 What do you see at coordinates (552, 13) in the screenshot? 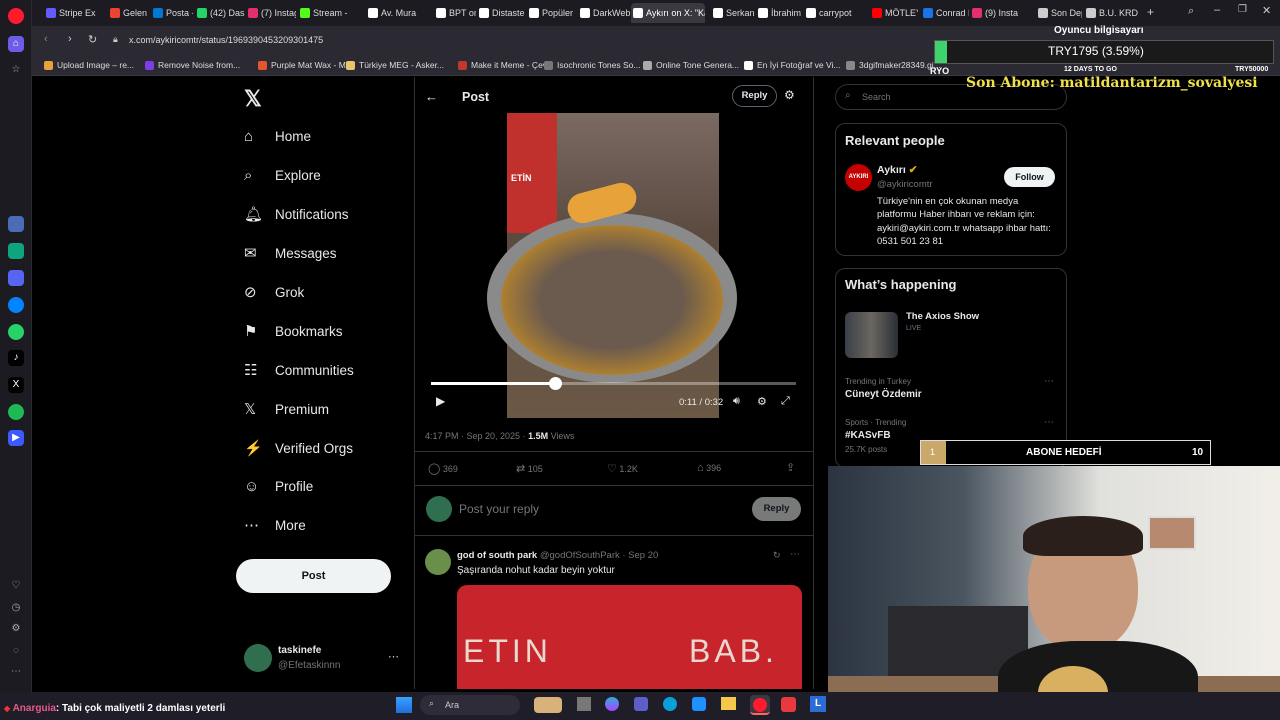
I see `browser-tab: Popüler` at bounding box center [552, 13].